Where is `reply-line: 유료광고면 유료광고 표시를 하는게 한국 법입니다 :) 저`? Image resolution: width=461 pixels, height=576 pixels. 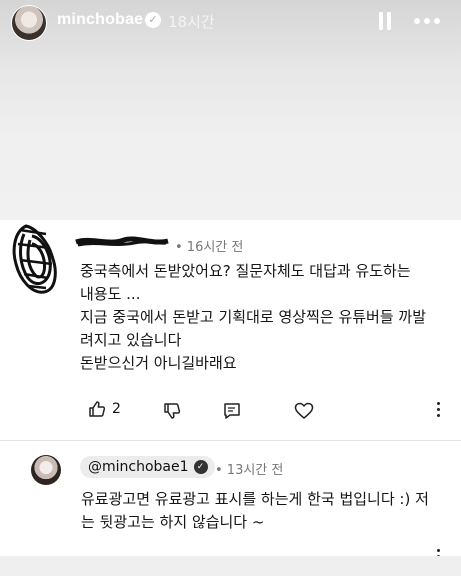 reply-line: 유료광고면 유료광고 표시를 하는게 한국 법입니다 :) 저 is located at coordinates (255, 499).